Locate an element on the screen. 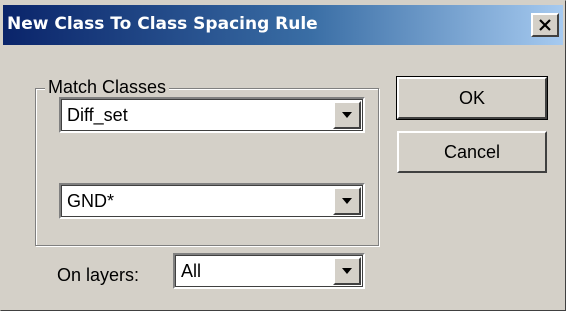  layers-combobox: All is located at coordinates (269, 271).